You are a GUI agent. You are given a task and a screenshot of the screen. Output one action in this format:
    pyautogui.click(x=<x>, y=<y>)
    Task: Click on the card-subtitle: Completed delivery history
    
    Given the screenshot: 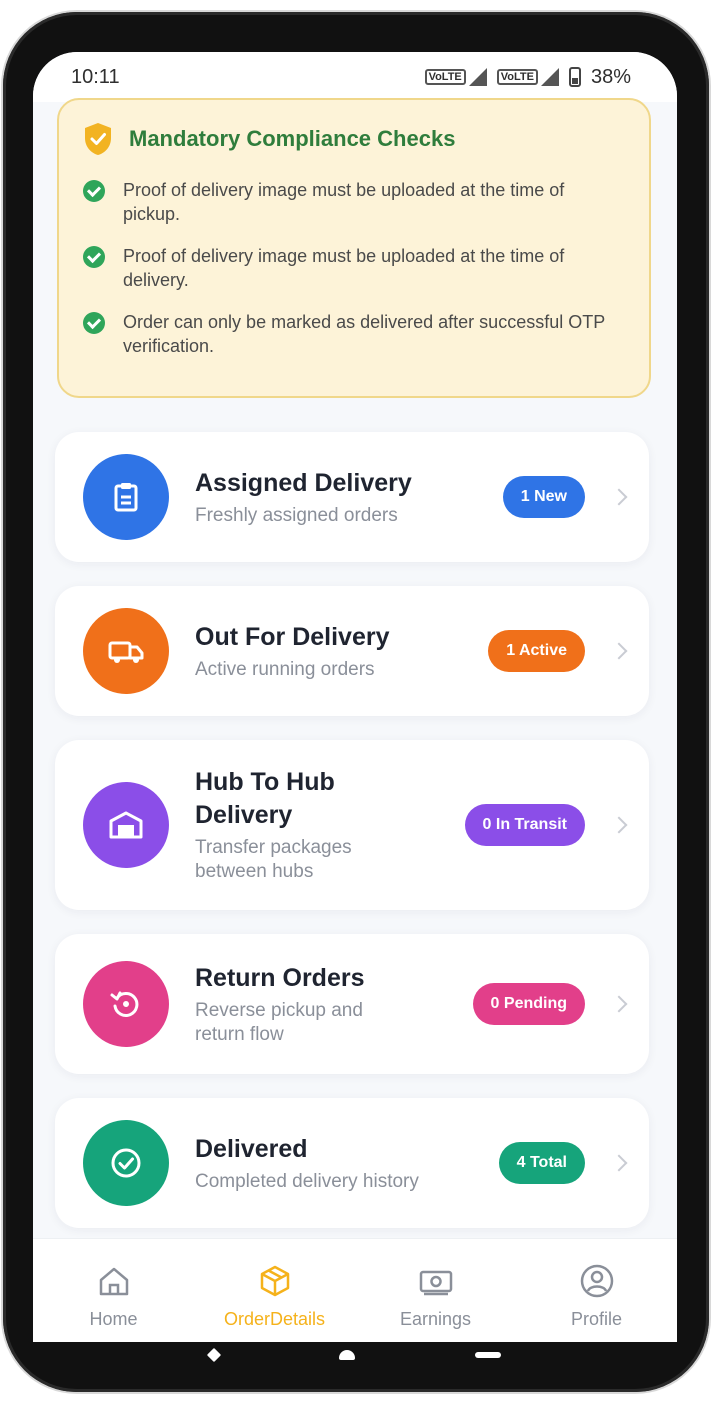 What is the action you would take?
    pyautogui.click(x=307, y=1181)
    